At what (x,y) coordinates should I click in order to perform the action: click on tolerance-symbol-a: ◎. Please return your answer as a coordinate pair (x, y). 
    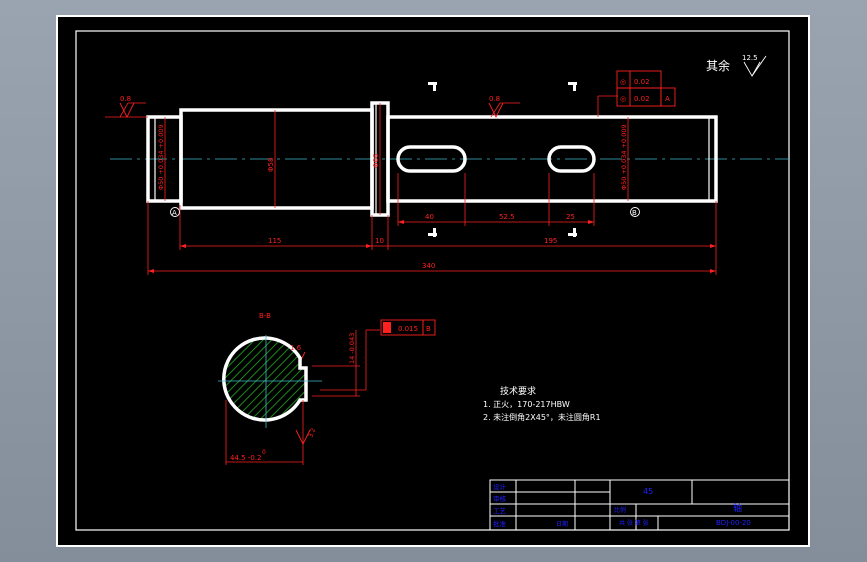
    Looking at the image, I should click on (623, 82).